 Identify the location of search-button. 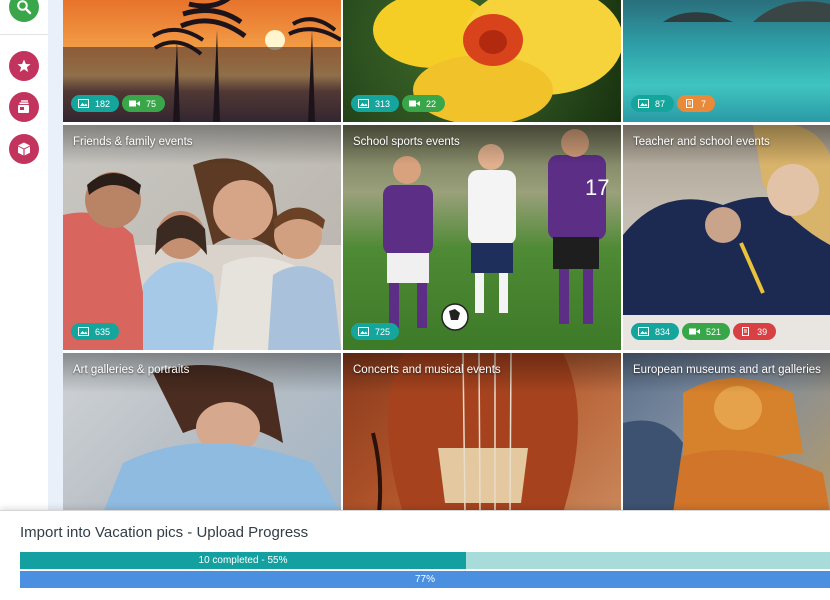
(24, 11).